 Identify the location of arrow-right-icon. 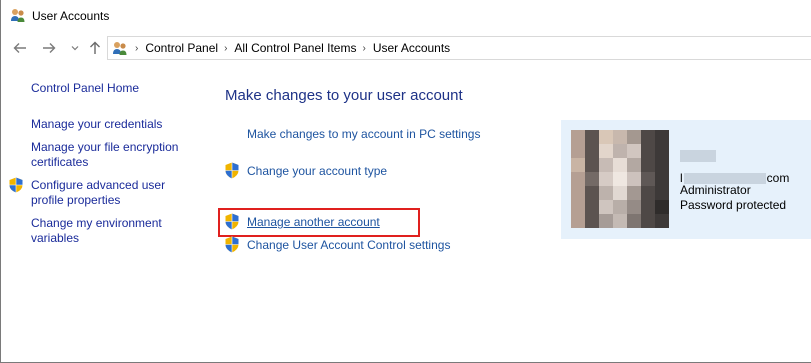
(49, 48).